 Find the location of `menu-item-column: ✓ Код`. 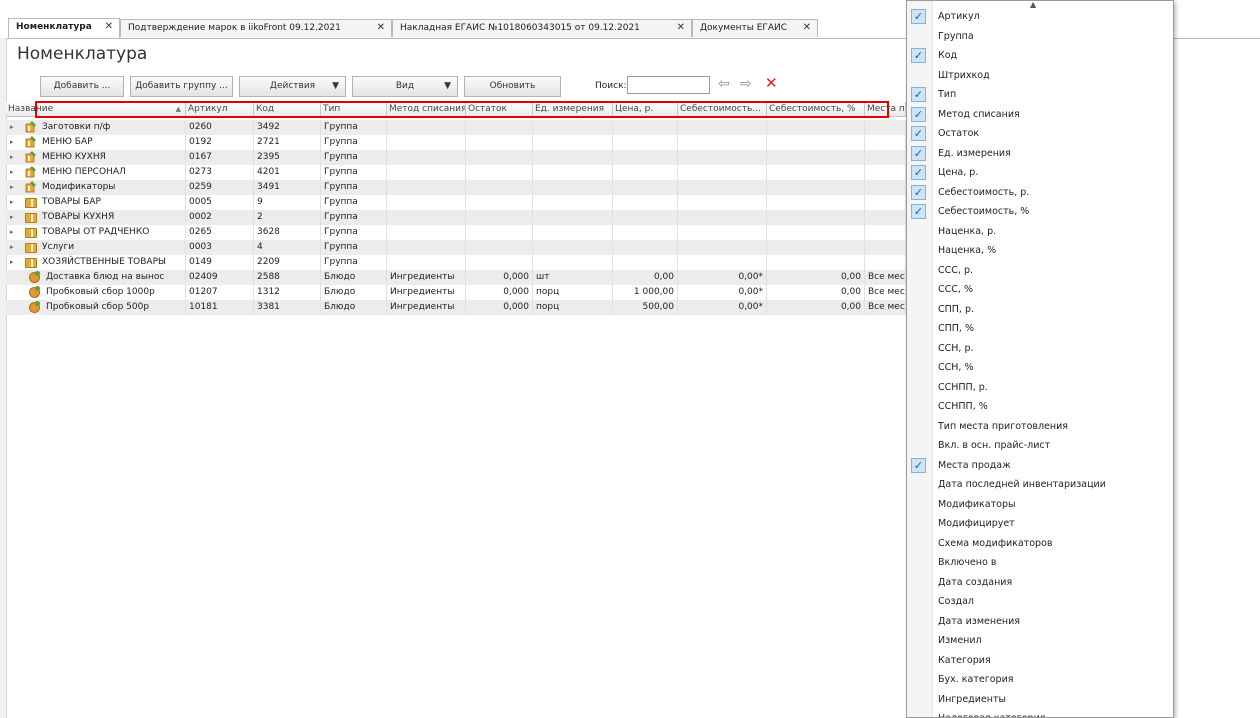

menu-item-column: ✓ Код is located at coordinates (1040, 56).